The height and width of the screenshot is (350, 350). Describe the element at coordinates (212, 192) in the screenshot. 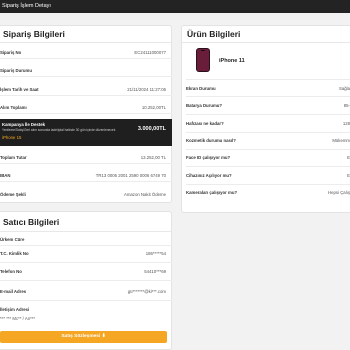

I see `cameras-label: Kameraları çalışıyor mu?` at that location.